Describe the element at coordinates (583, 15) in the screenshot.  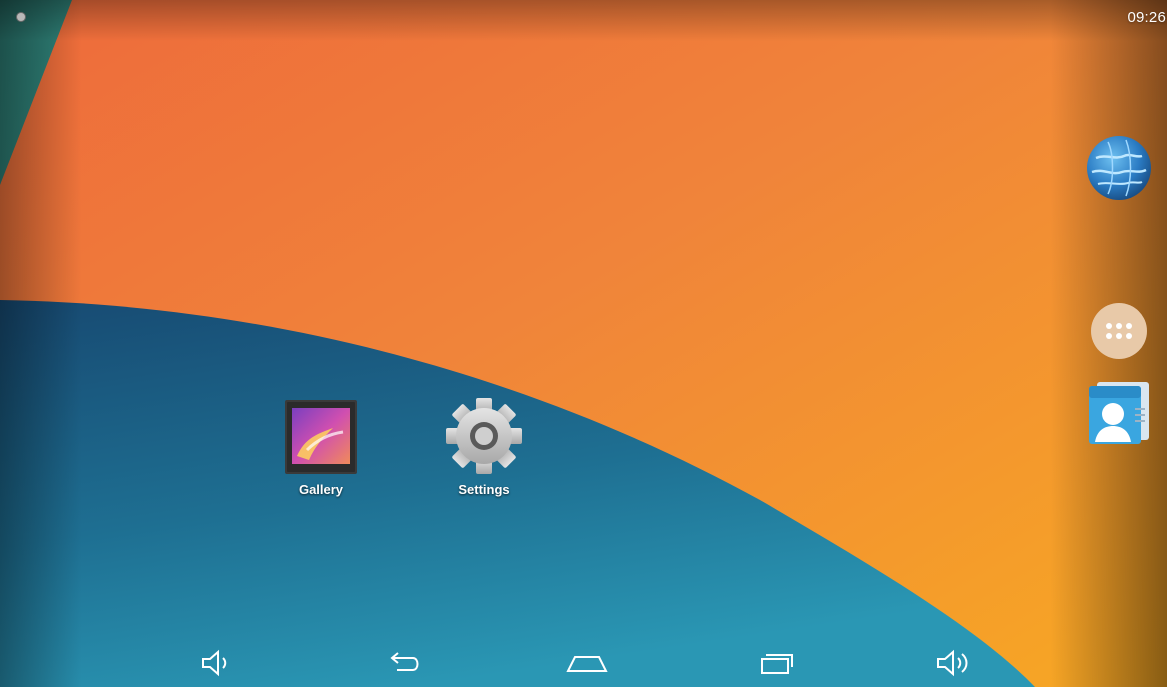
I see `status-bar: 09:26` at that location.